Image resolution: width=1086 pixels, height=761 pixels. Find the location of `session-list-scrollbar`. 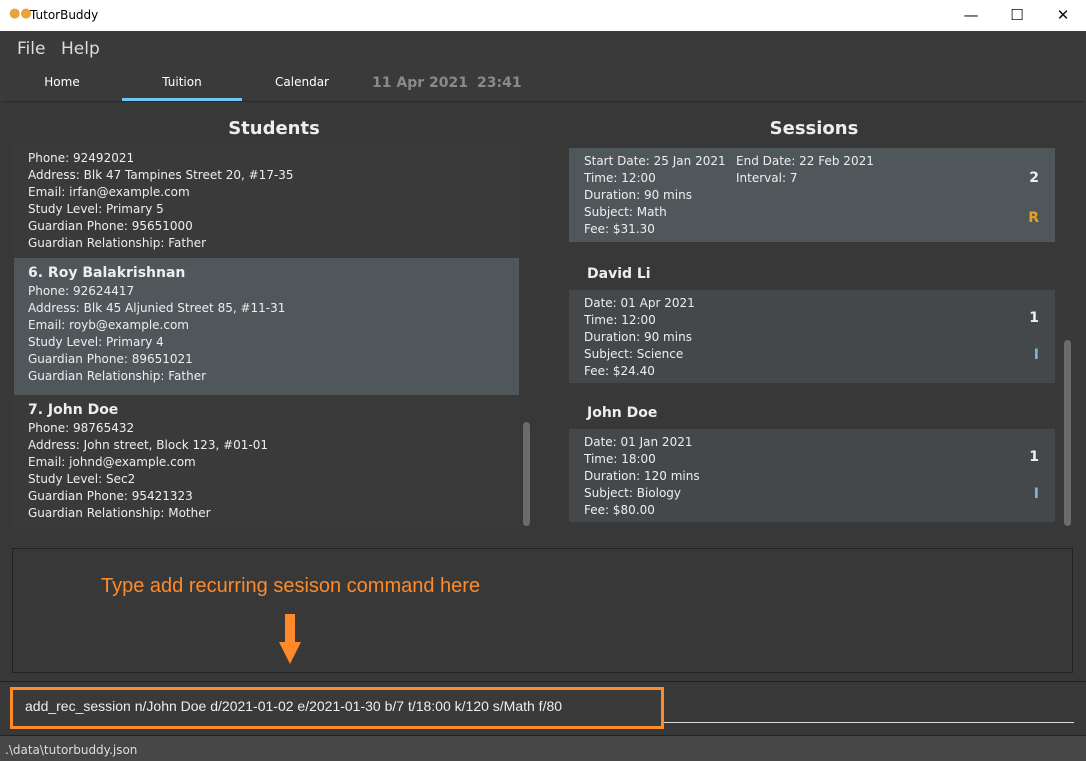

session-list-scrollbar is located at coordinates (1067, 433).